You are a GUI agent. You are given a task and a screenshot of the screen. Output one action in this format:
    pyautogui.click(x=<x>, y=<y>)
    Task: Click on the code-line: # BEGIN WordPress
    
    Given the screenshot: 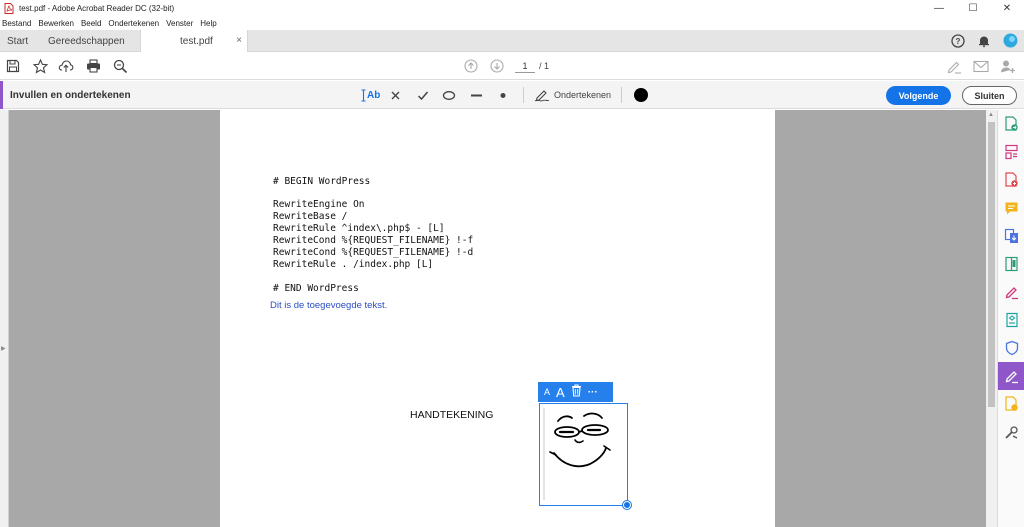 What is the action you would take?
    pyautogui.click(x=322, y=181)
    